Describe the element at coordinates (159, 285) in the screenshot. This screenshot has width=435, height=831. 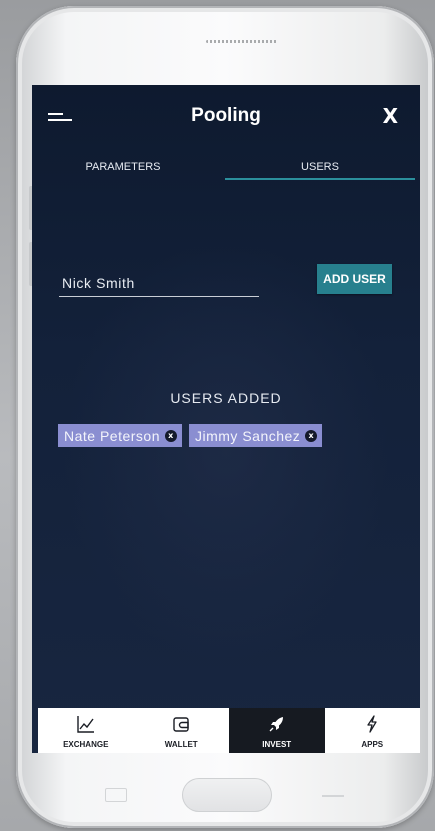
I see `user-name-input: Nick Smith` at that location.